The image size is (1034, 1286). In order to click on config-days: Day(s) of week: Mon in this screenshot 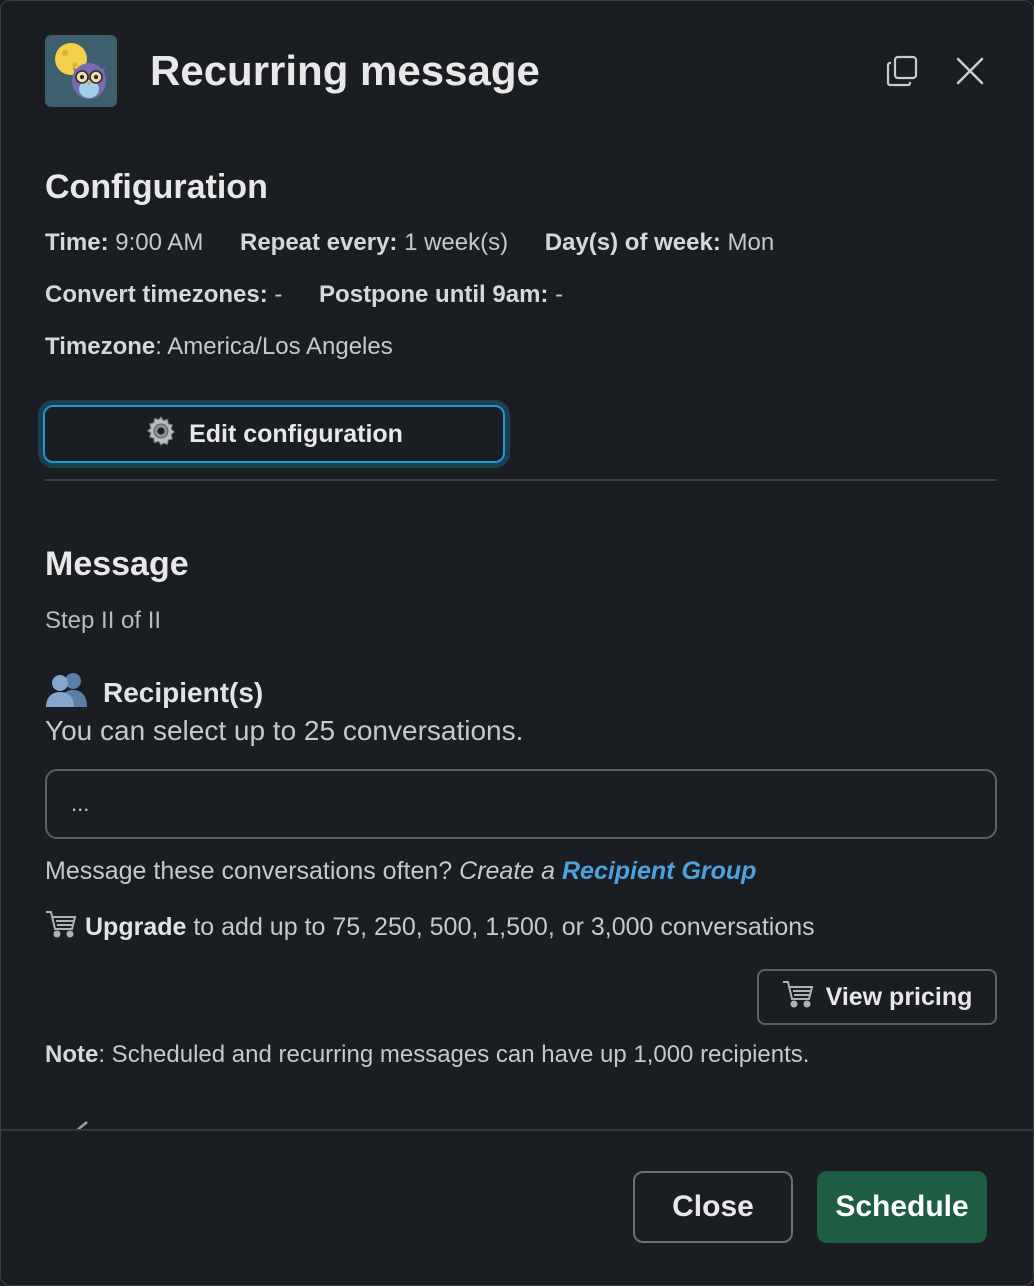, I will do `click(659, 242)`.